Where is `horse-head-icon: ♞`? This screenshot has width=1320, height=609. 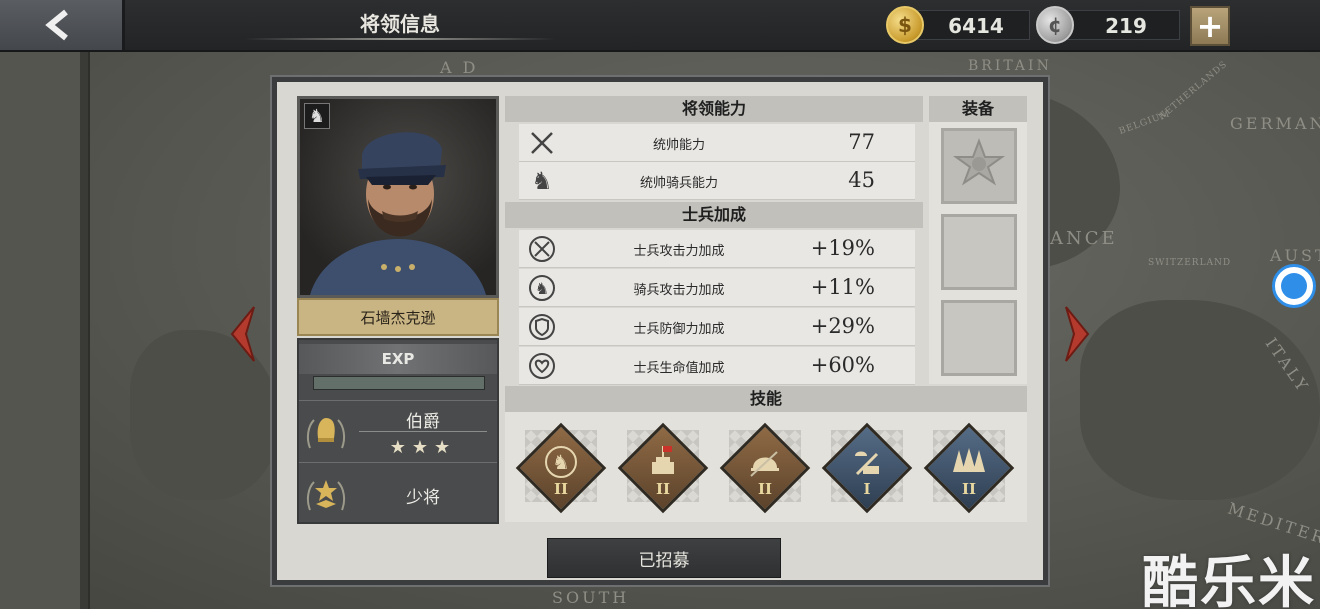
horse-head-icon: ♞ is located at coordinates (542, 181).